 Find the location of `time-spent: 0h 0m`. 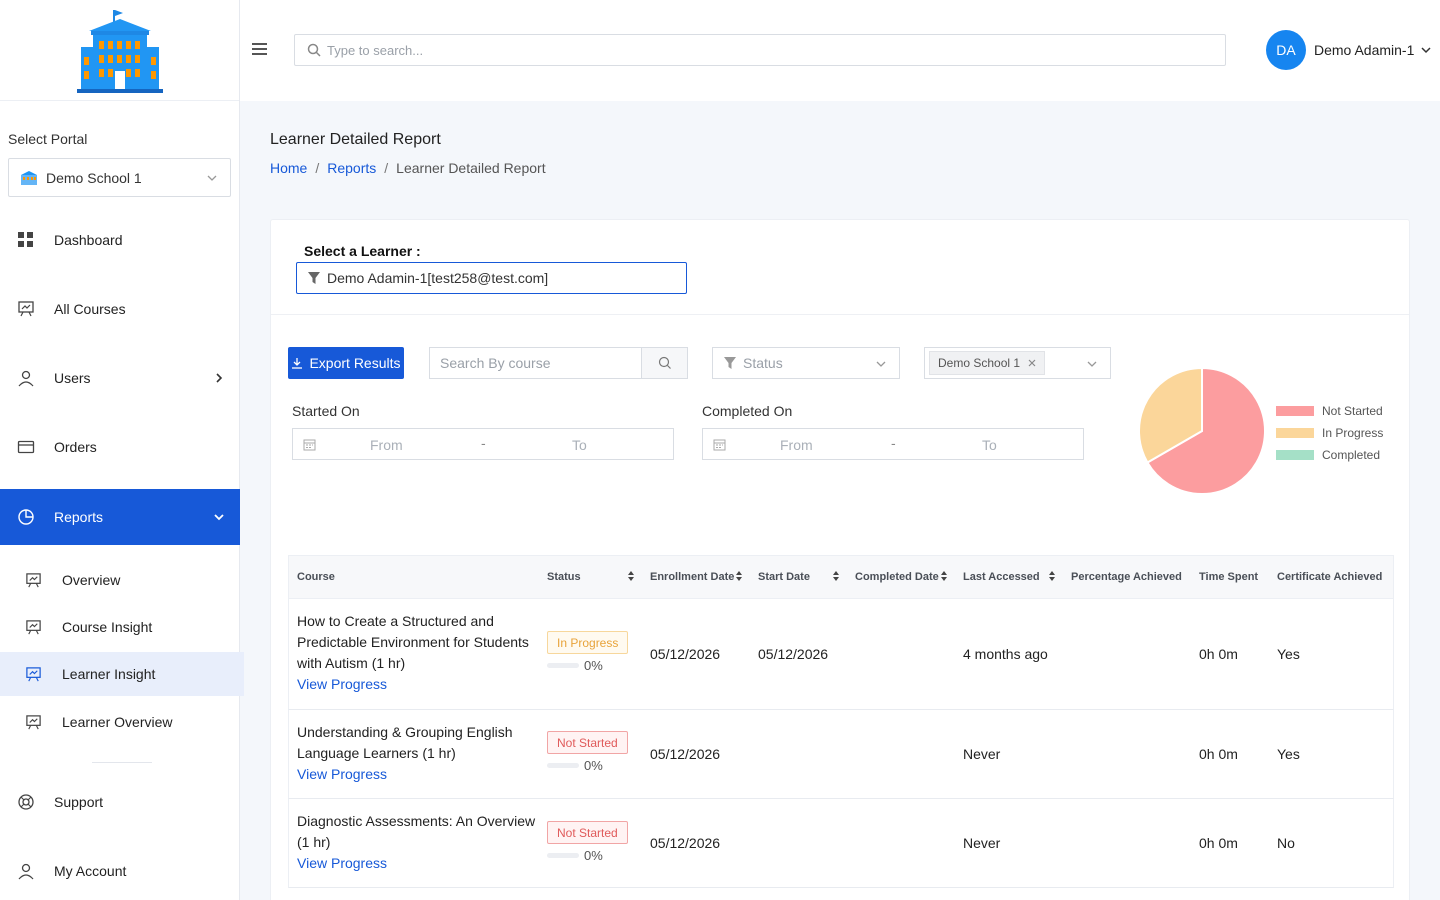

time-spent: 0h 0m is located at coordinates (1218, 843).